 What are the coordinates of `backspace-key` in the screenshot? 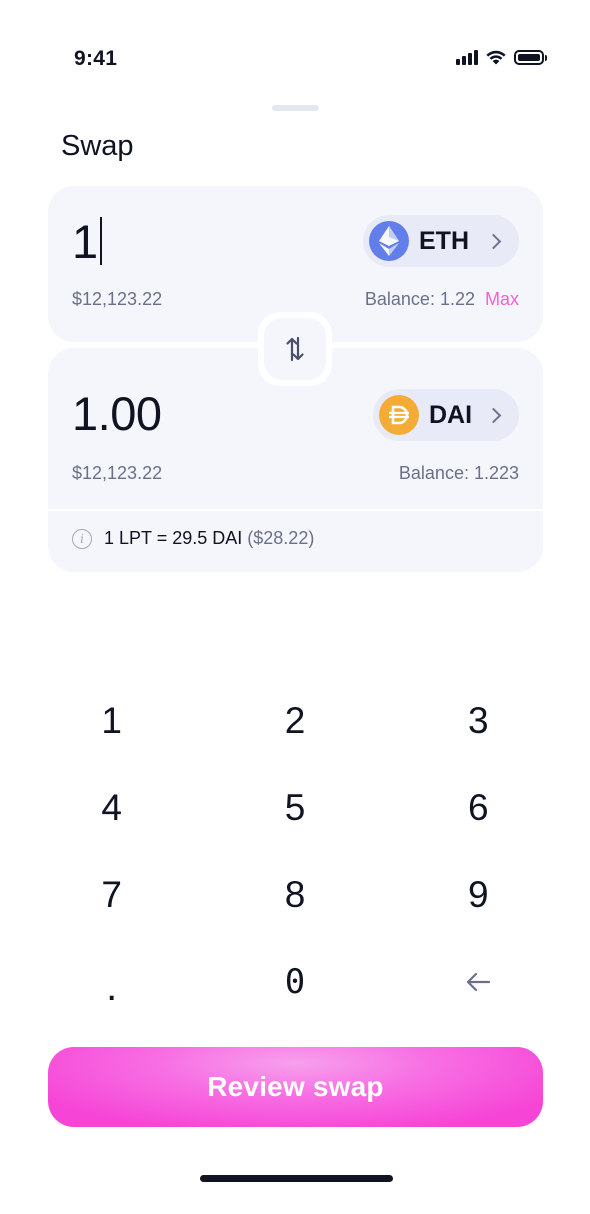 It's located at (478, 984).